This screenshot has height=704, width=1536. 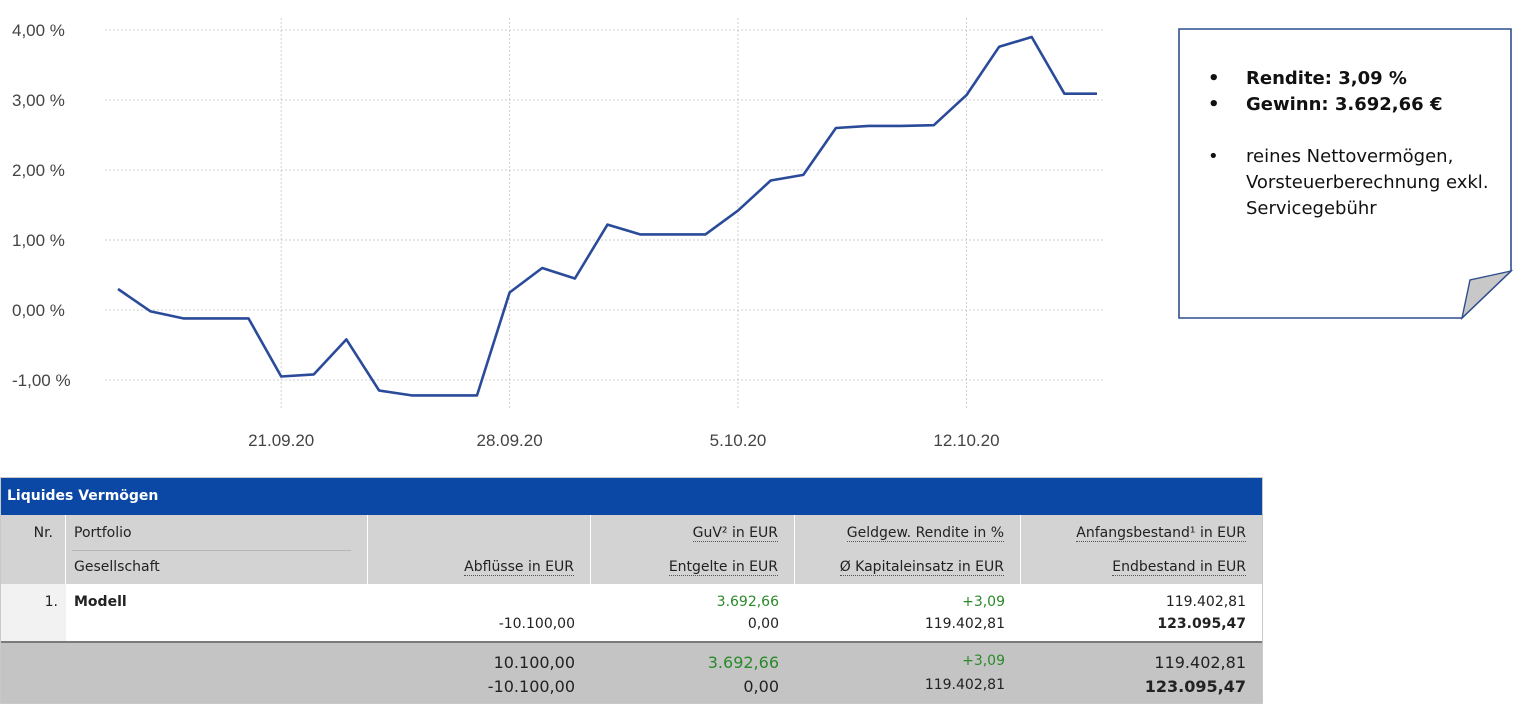 What do you see at coordinates (100, 602) in the screenshot?
I see `row-portfolio-name: Modell` at bounding box center [100, 602].